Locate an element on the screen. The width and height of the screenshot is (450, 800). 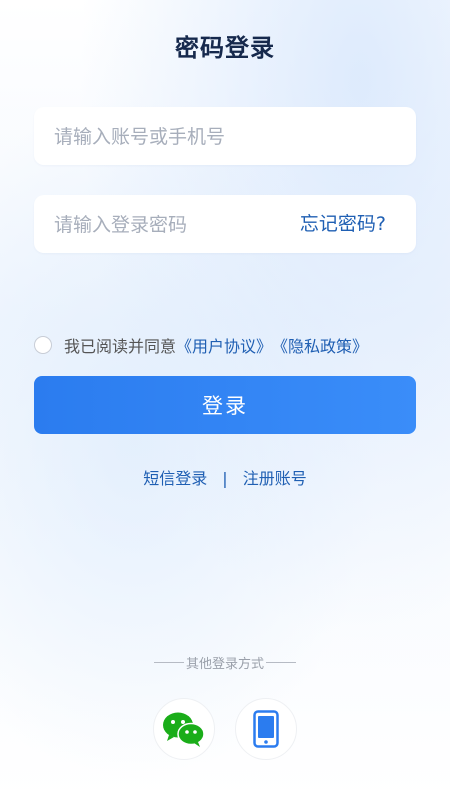
other-login-icons is located at coordinates (225, 729).